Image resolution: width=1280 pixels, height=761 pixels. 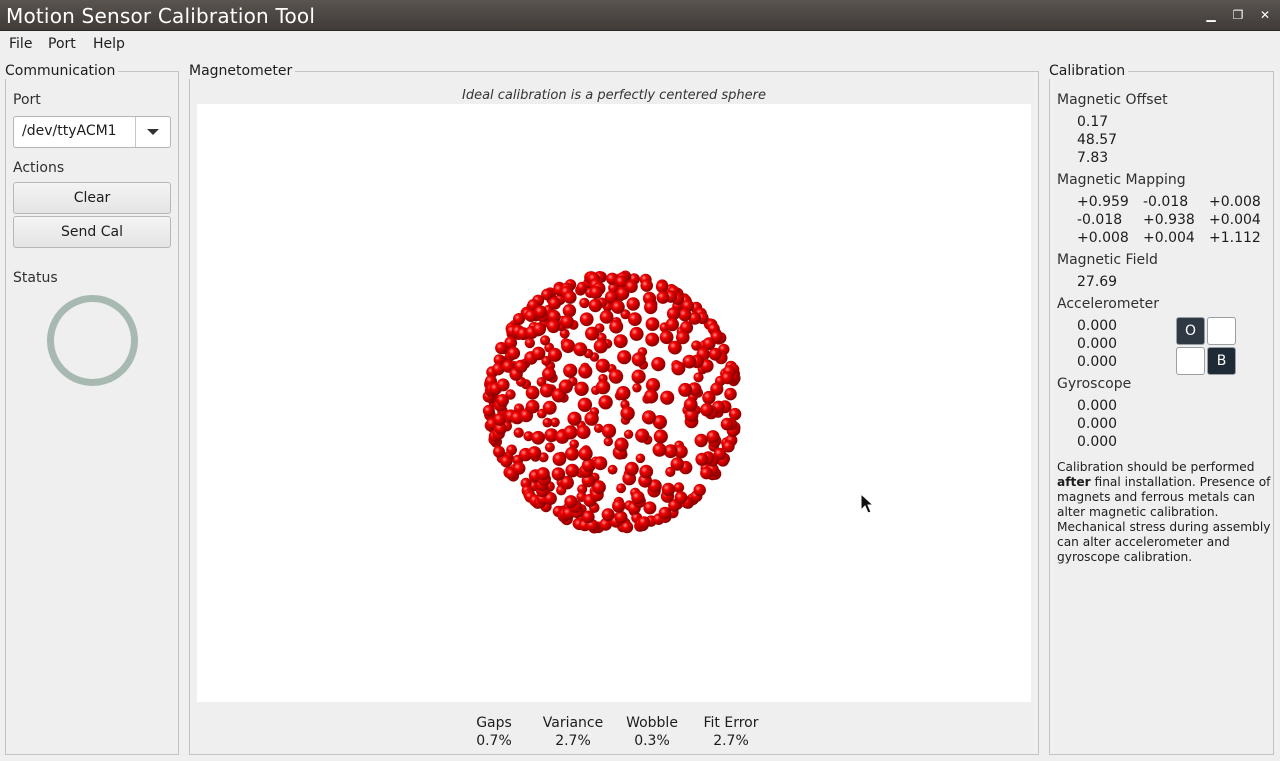 I want to click on menu-bar: File Port Help, so click(x=640, y=44).